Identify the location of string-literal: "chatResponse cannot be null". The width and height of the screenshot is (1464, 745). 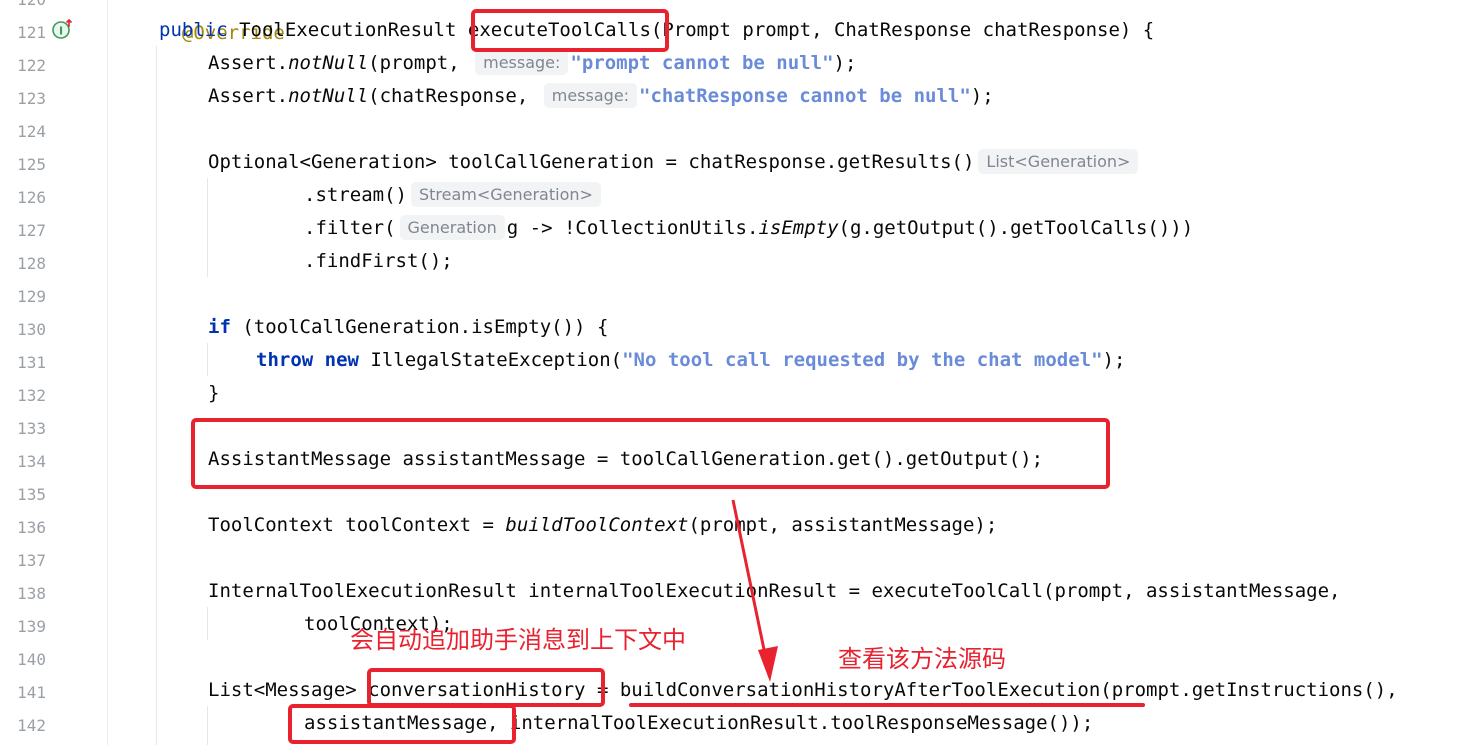
(805, 96).